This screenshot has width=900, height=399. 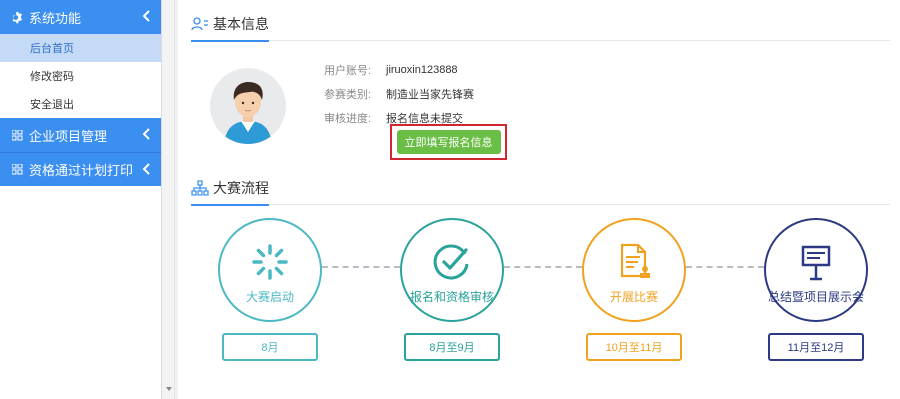 I want to click on stage-label: 总结暨项目展示会, so click(x=815, y=296).